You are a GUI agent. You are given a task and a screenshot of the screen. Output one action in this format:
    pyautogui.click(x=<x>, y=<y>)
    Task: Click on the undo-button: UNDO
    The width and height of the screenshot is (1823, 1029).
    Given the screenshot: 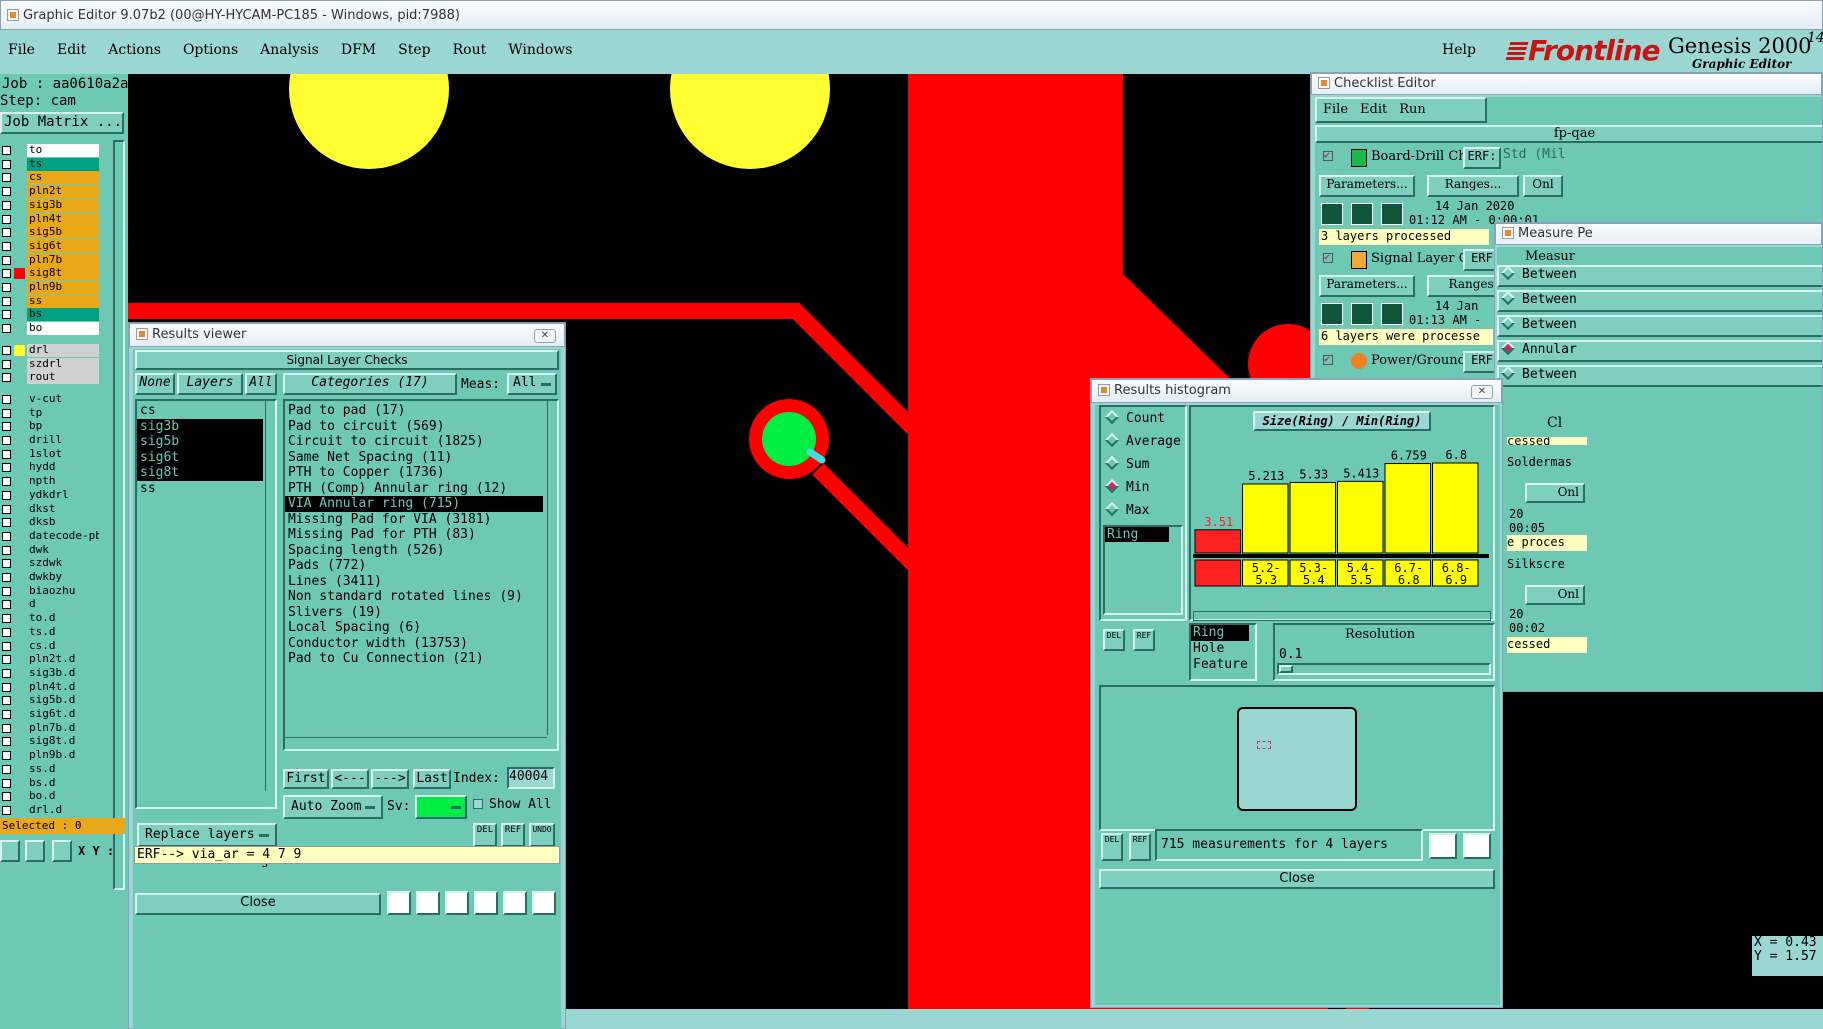 What is the action you would take?
    pyautogui.click(x=542, y=835)
    